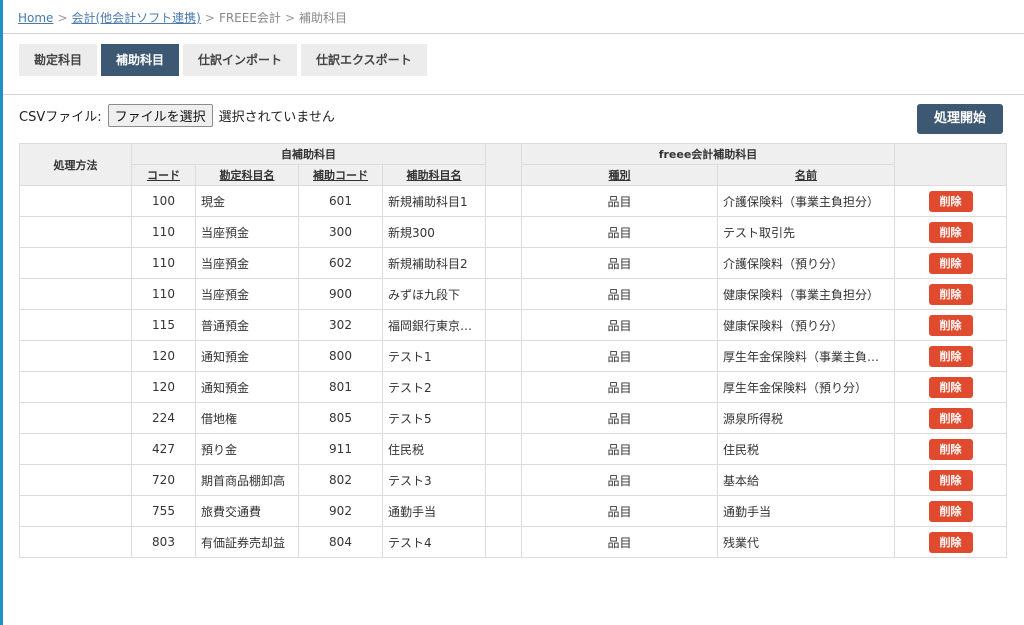  I want to click on sub-name-cell: 通勤手当, so click(434, 511).